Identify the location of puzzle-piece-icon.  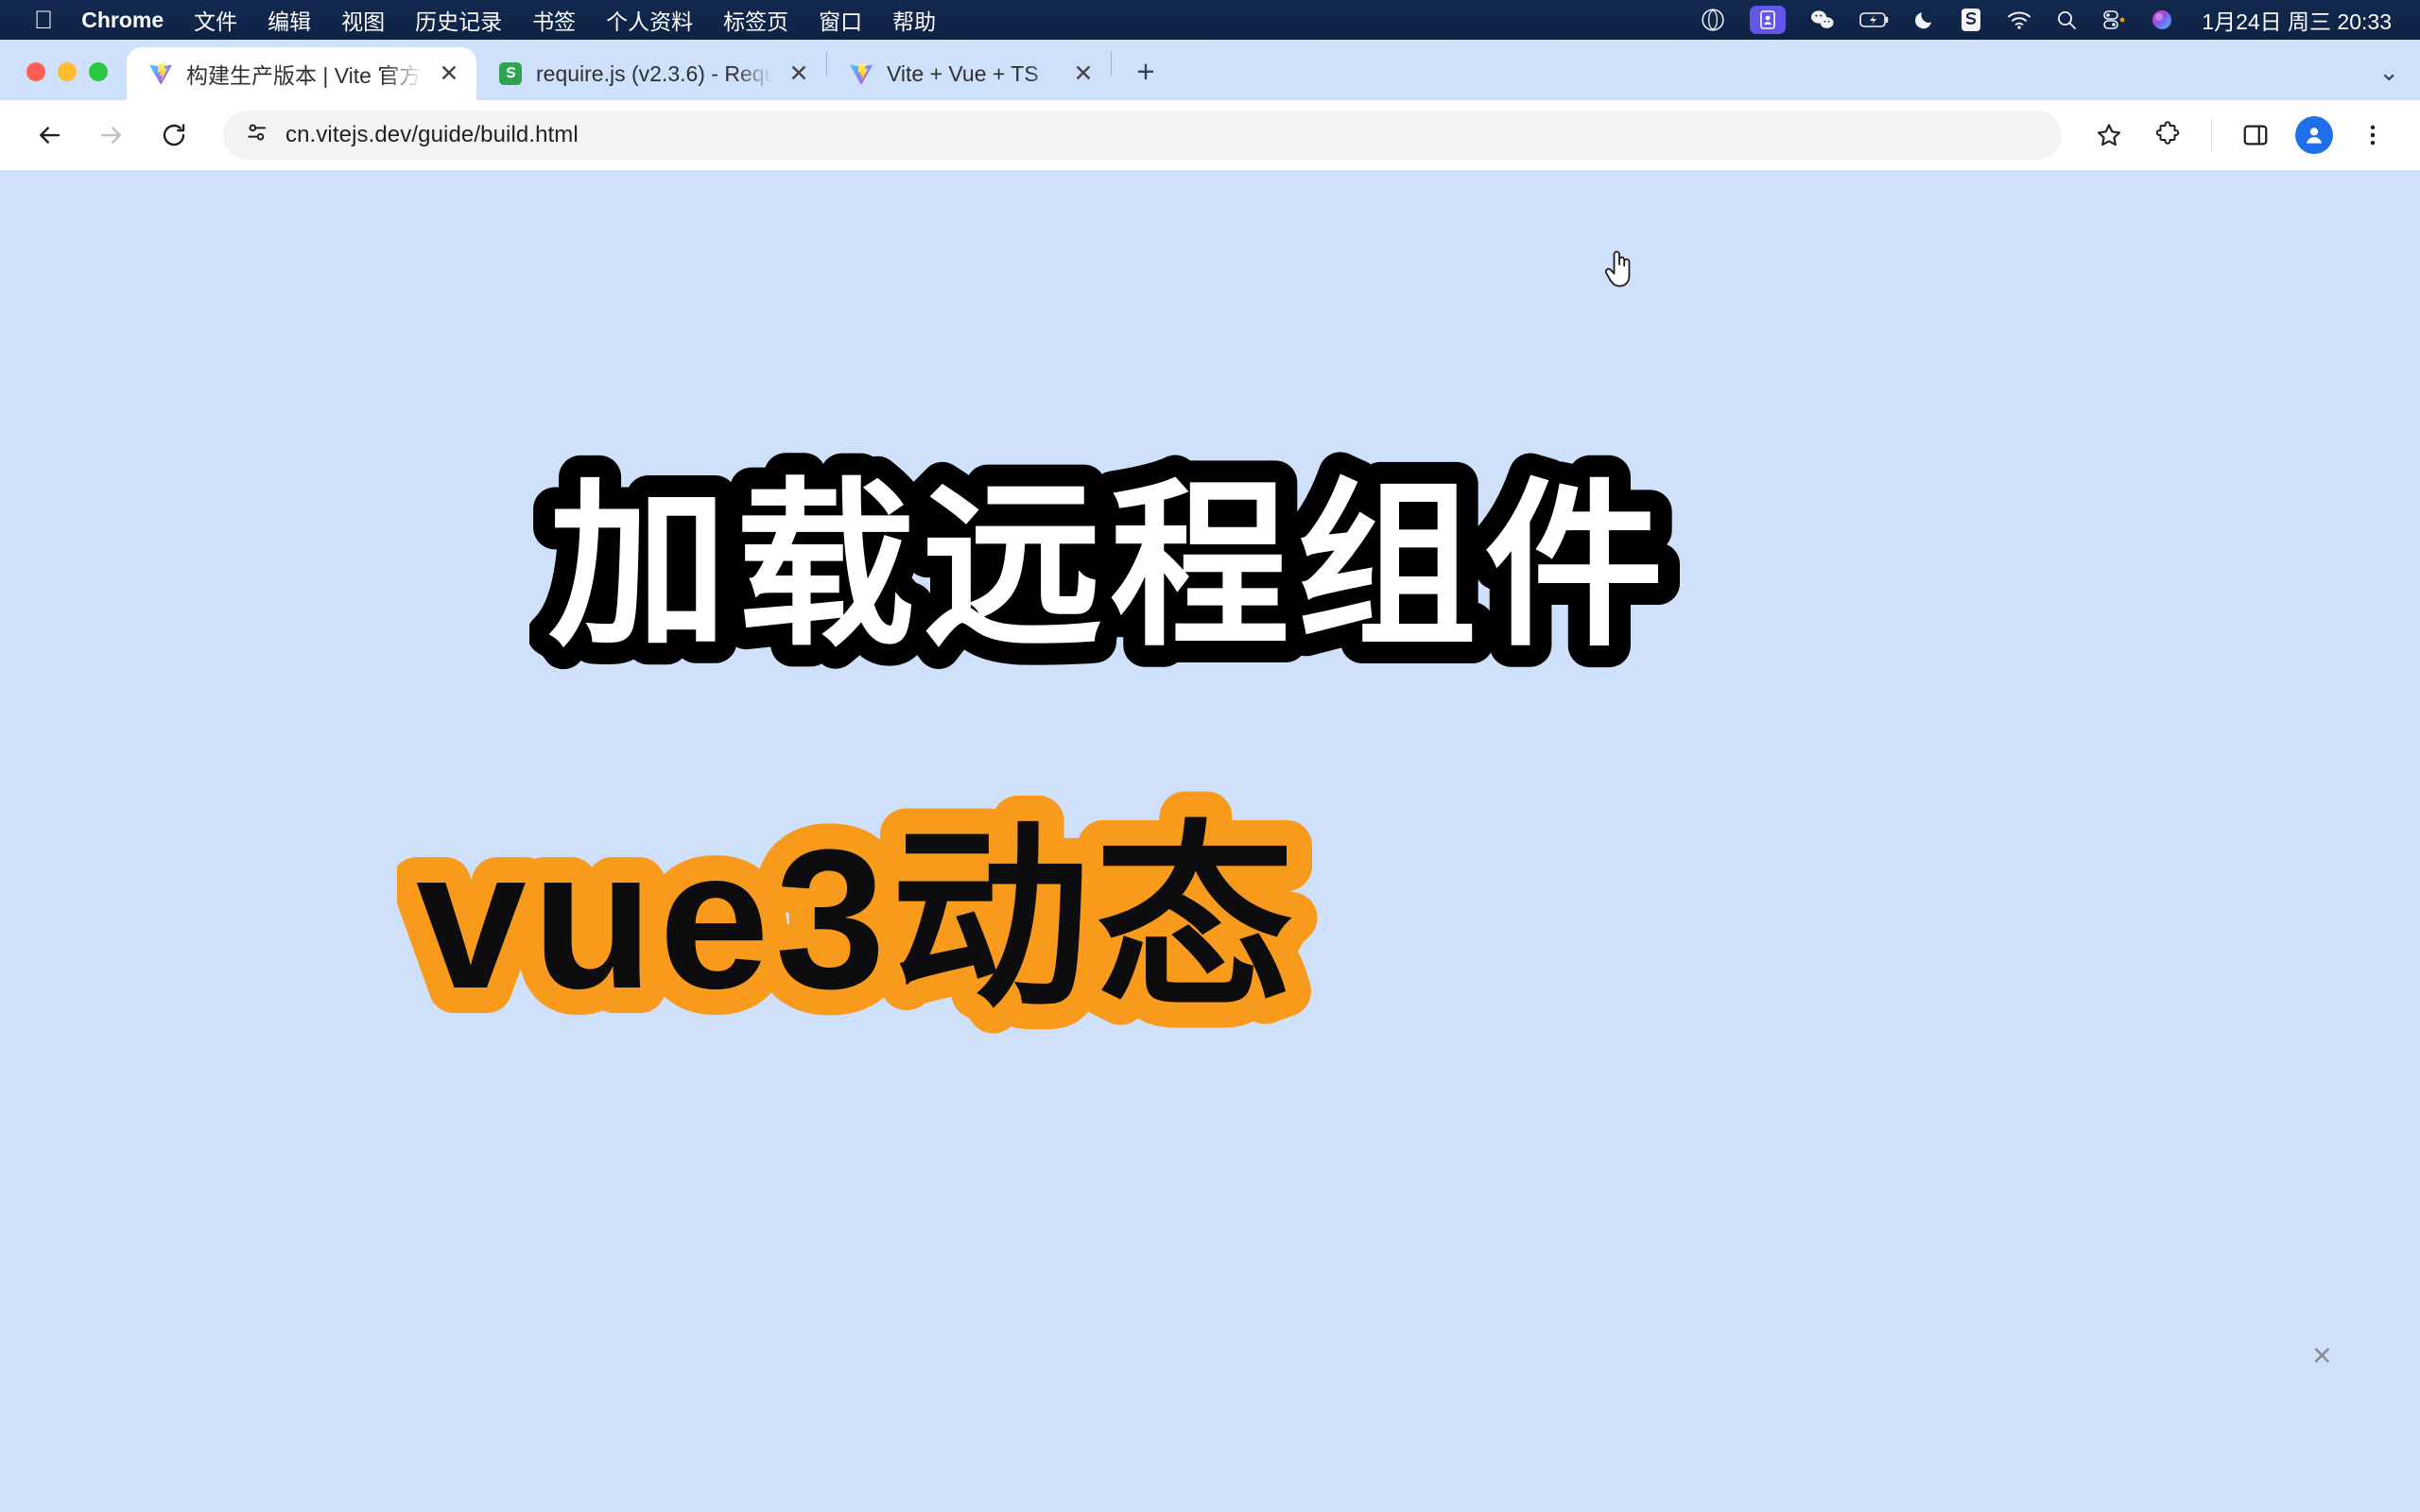
(2167, 135).